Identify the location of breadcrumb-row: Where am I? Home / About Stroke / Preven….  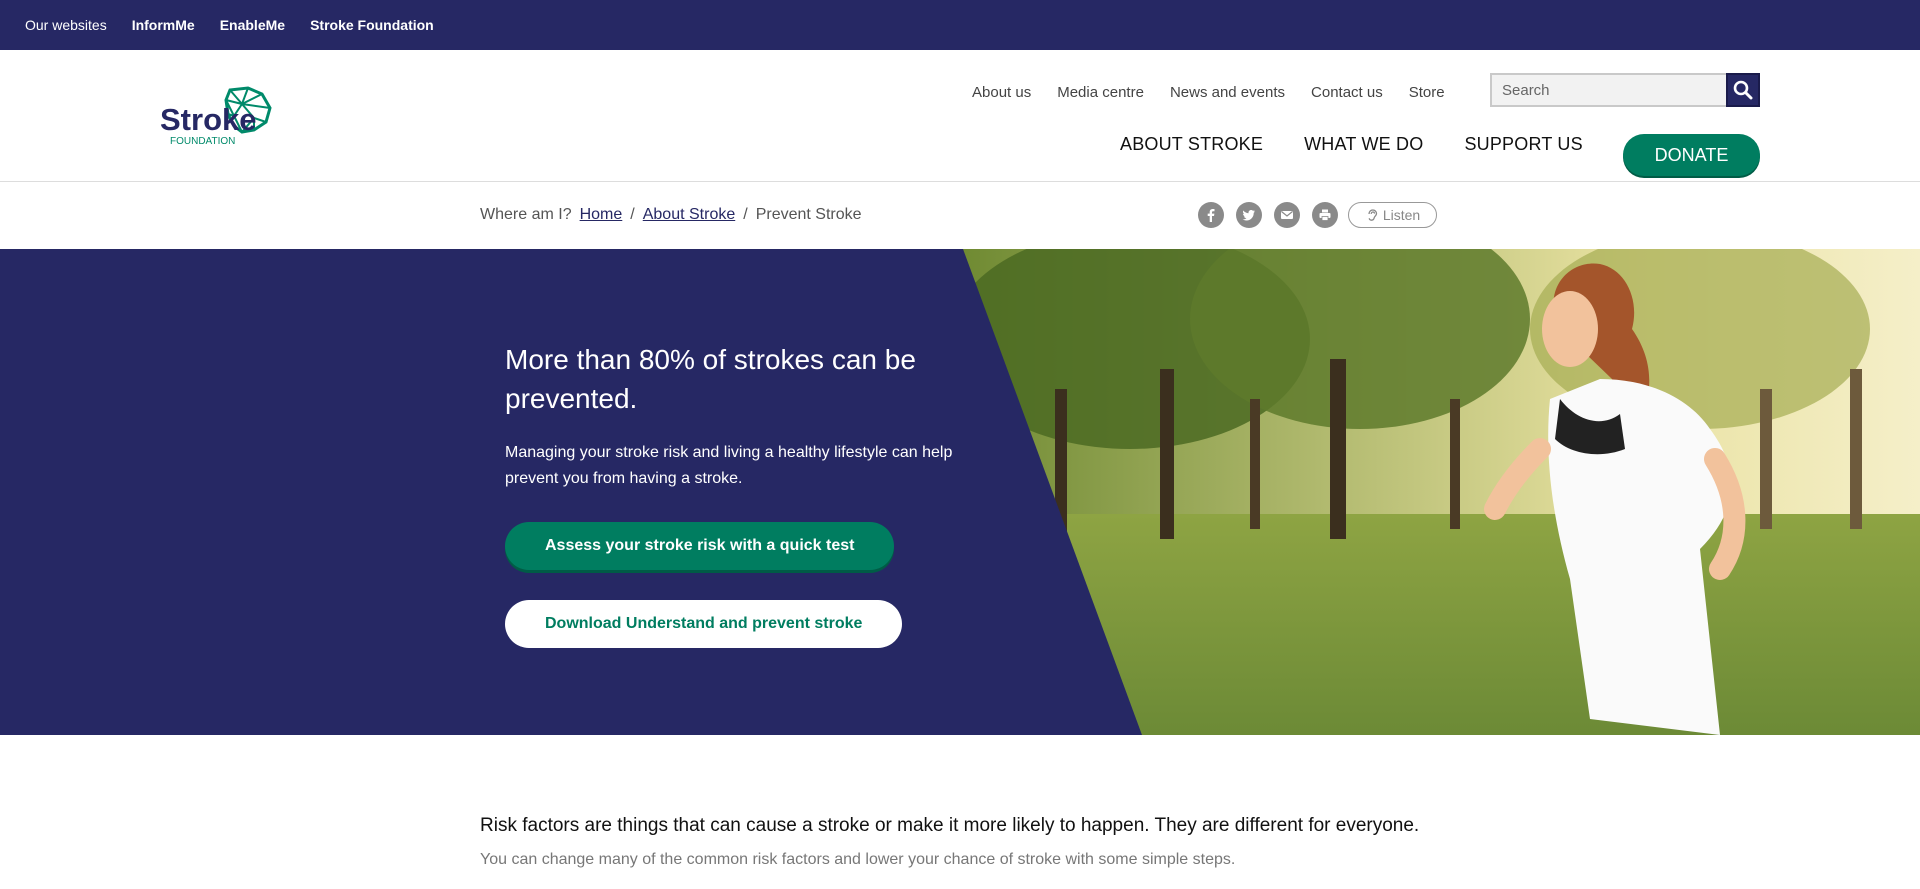
(960, 215).